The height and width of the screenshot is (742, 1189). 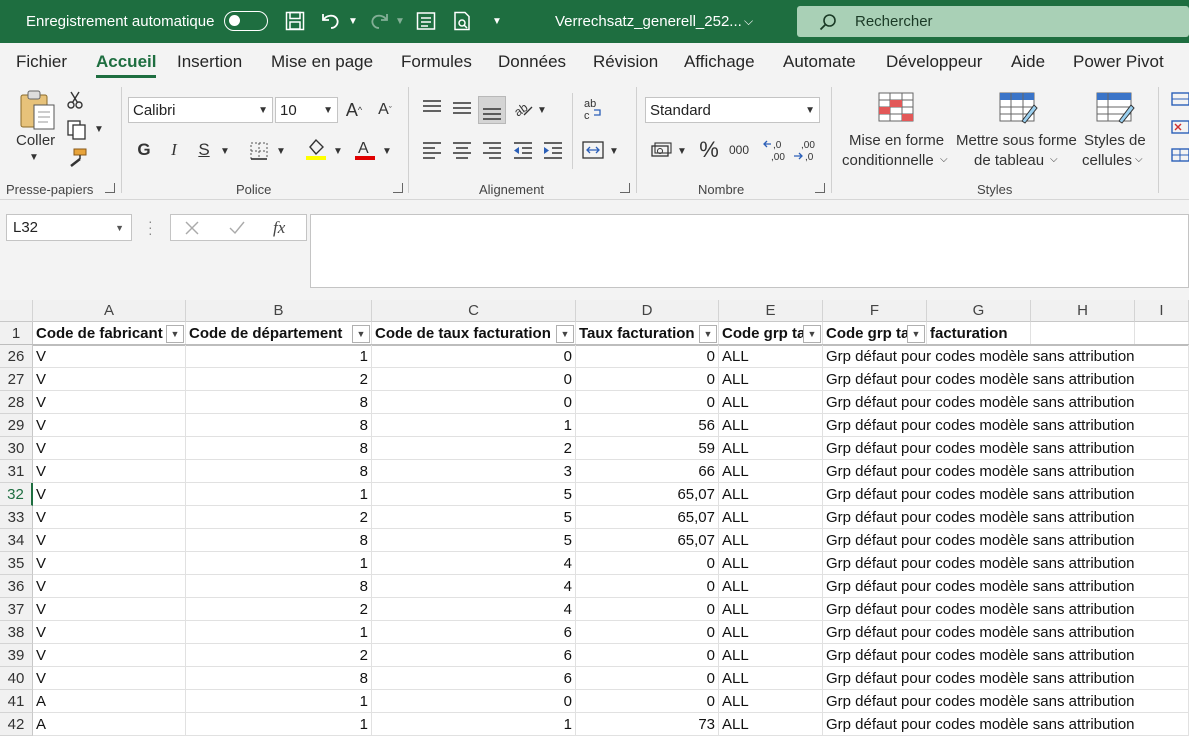 I want to click on conditional-formatting-line2: conditionnelle, so click(x=888, y=160).